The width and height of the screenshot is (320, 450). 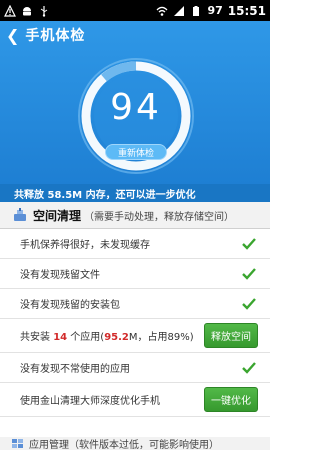 I want to click on text-prefix: 共安装, so click(x=35, y=337).